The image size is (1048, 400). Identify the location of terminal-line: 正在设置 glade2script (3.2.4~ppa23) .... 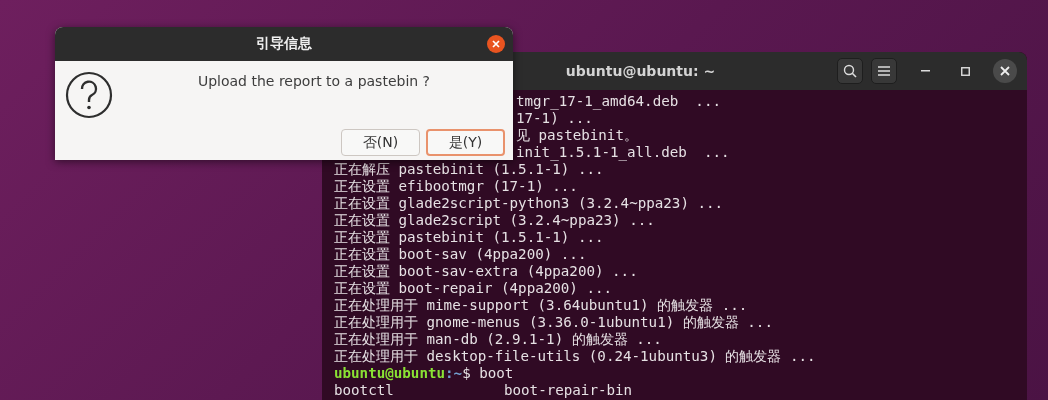
(494, 220).